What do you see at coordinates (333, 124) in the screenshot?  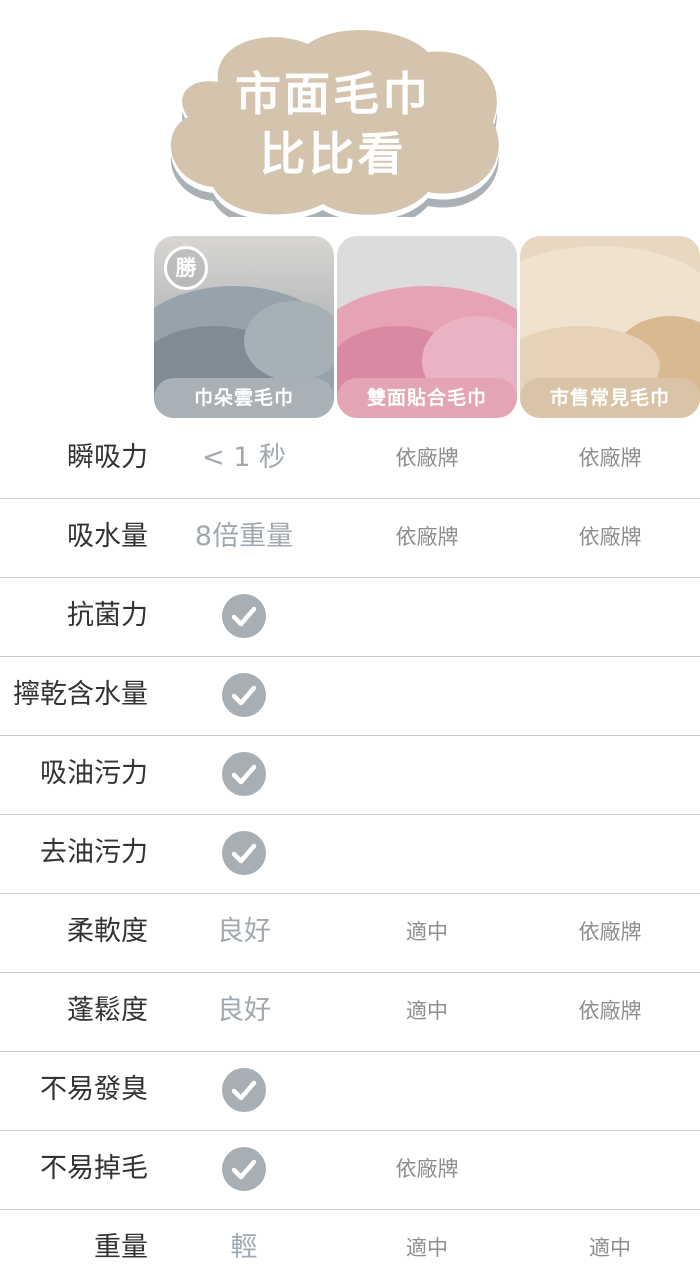 I see `page-title: 市面毛巾 比比看` at bounding box center [333, 124].